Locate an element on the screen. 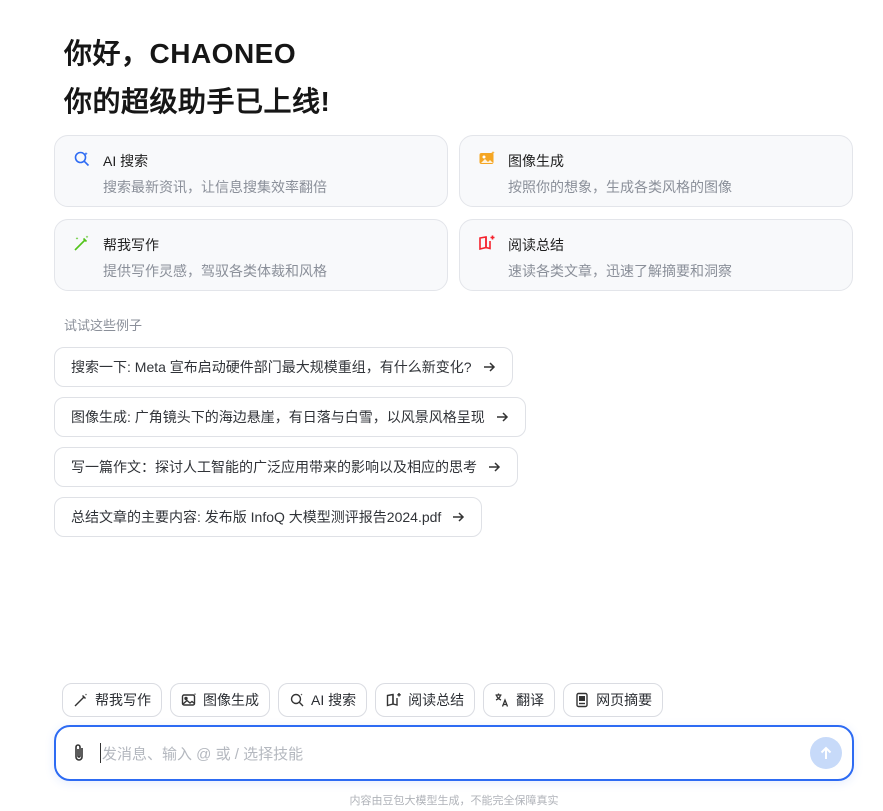  card-image-generate: 图像生成 按照你的想象，生成各类风格的图像 is located at coordinates (656, 171).